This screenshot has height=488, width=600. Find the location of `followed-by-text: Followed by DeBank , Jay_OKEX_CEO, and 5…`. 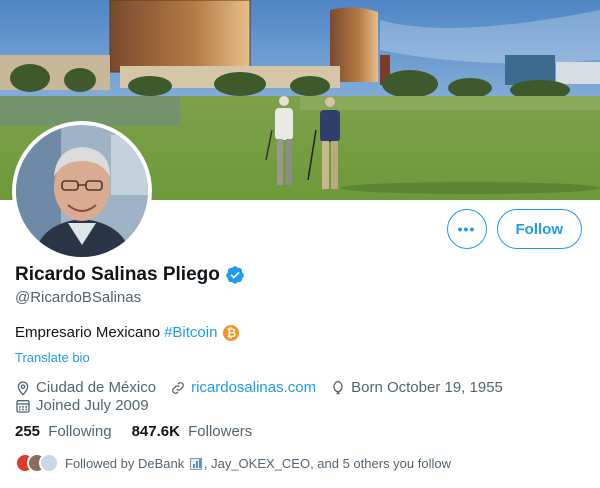

followed-by-text: Followed by DeBank , Jay_OKEX_CEO, and 5… is located at coordinates (258, 463).